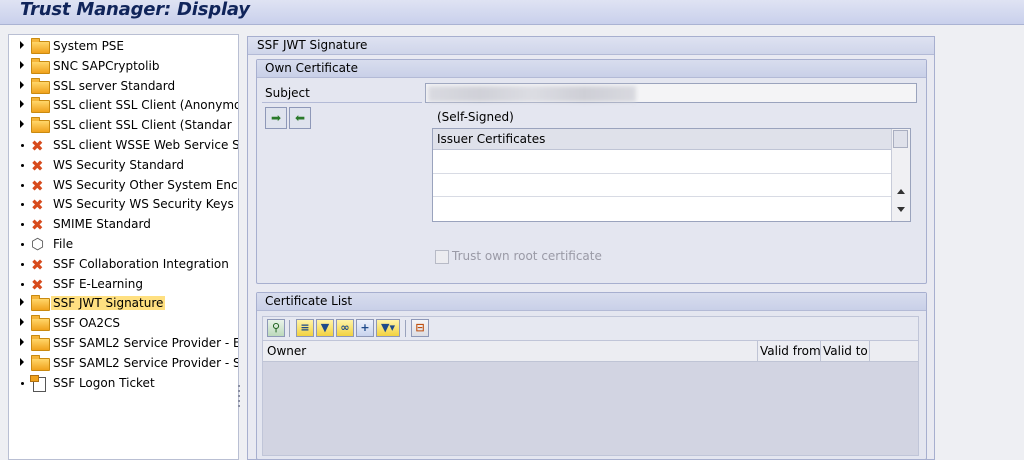 The height and width of the screenshot is (460, 1024). Describe the element at coordinates (900, 139) in the screenshot. I see `scrollbar-column-button` at that location.